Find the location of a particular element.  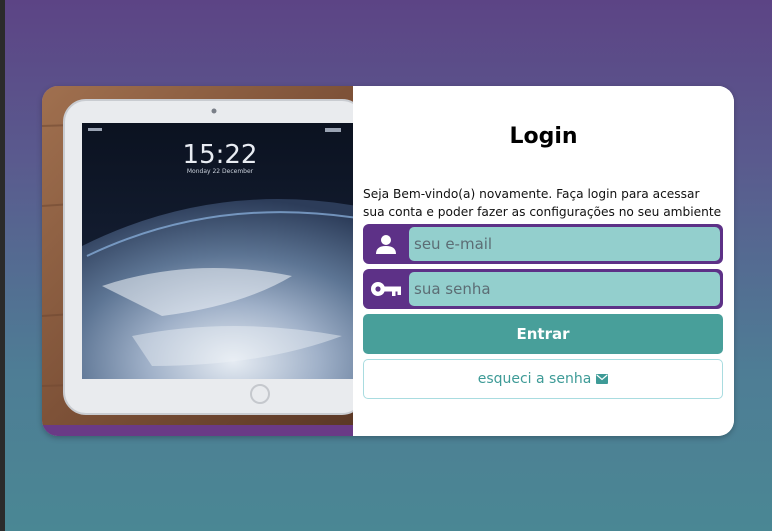

email-input is located at coordinates (564, 244).